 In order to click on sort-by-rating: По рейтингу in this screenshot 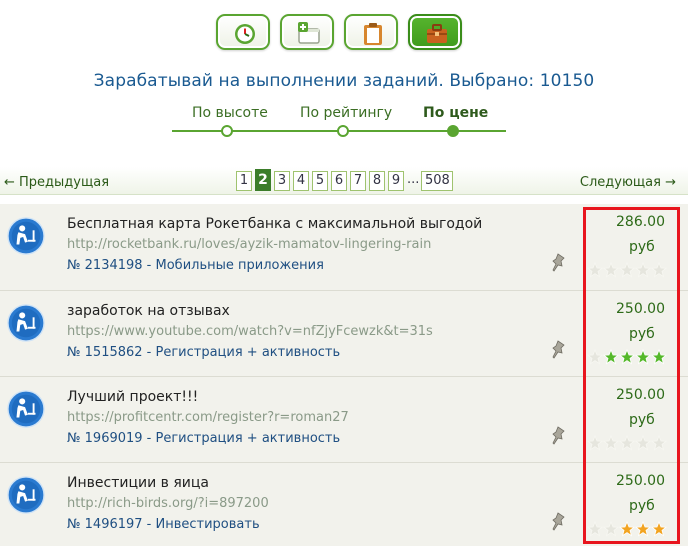, I will do `click(346, 113)`.